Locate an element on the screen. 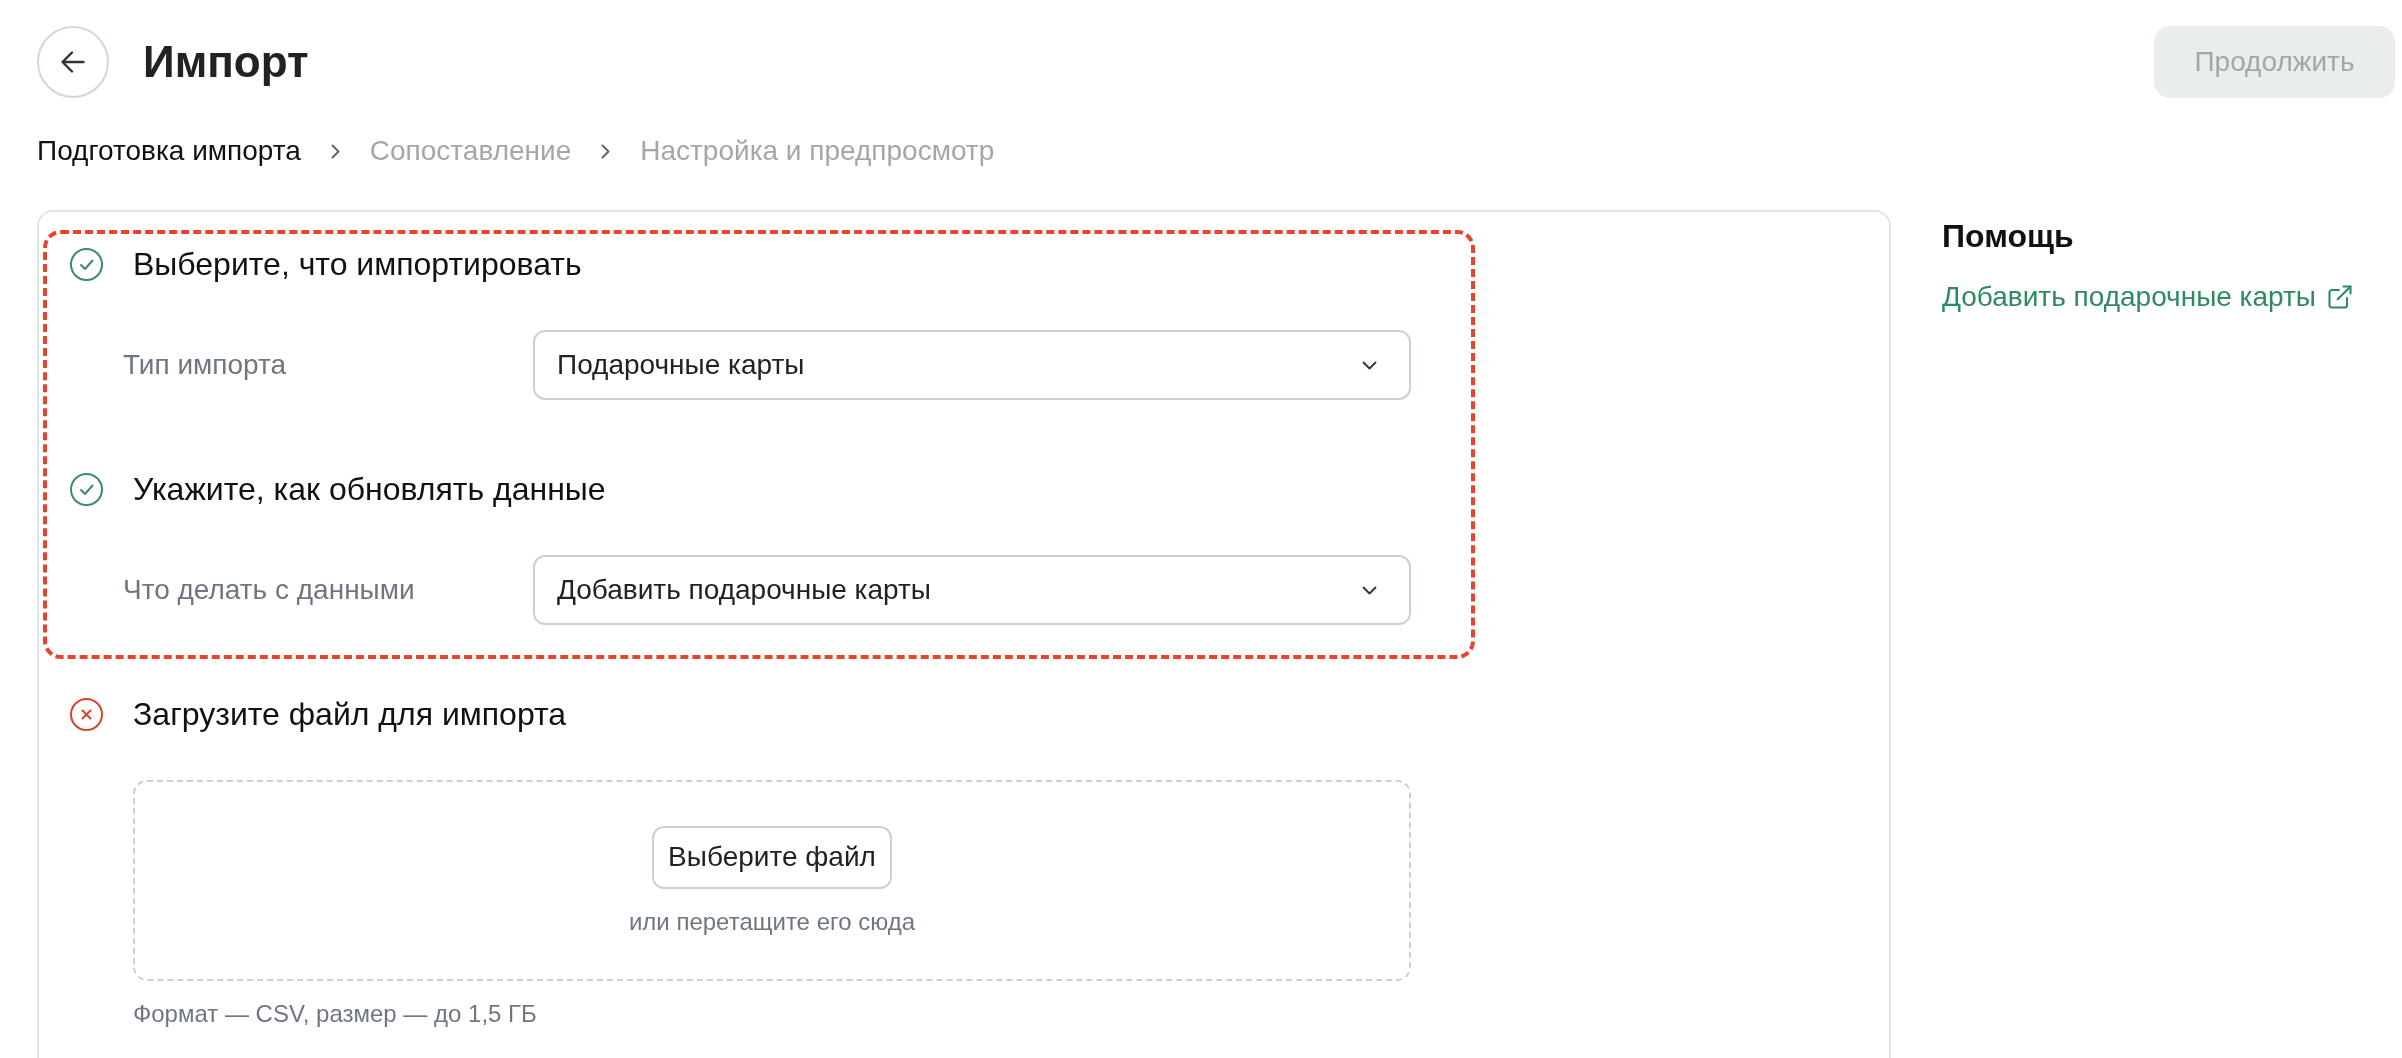 This screenshot has height=1058, width=2402. field-label: Тип импорта is located at coordinates (205, 365).